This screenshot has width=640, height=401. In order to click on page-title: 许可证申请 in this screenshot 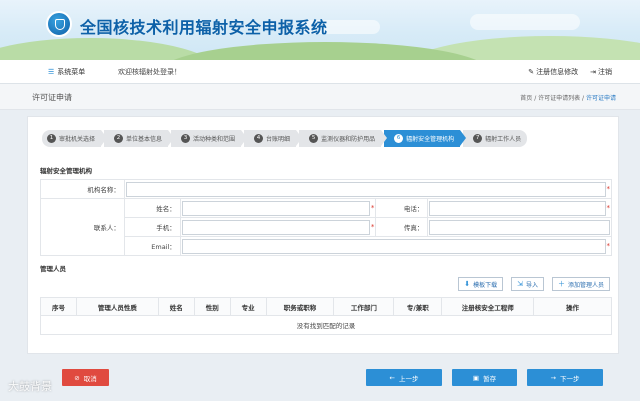, I will do `click(52, 97)`.